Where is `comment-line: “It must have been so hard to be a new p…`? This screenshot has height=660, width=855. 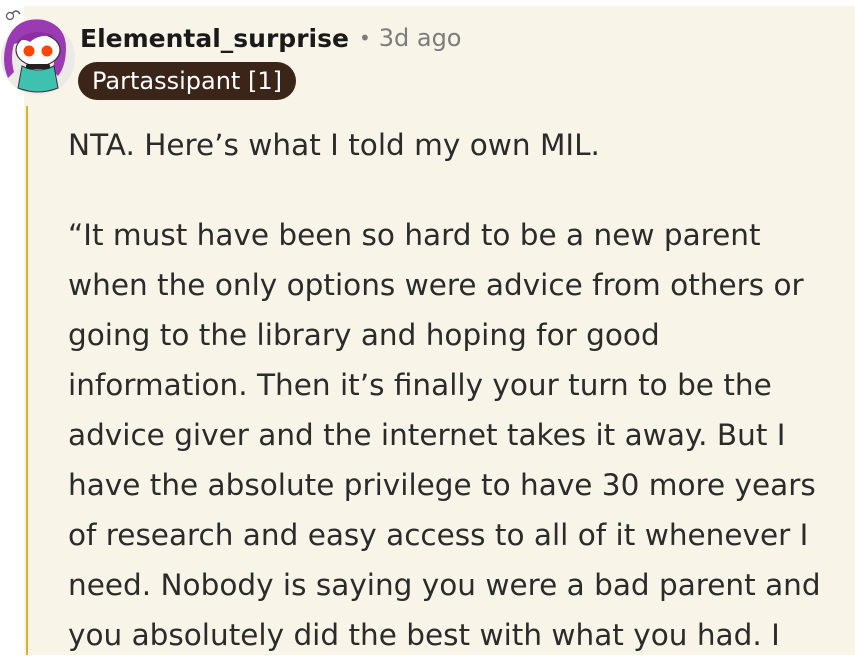
comment-line: “It must have been so hard to be a new p… is located at coordinates (414, 235).